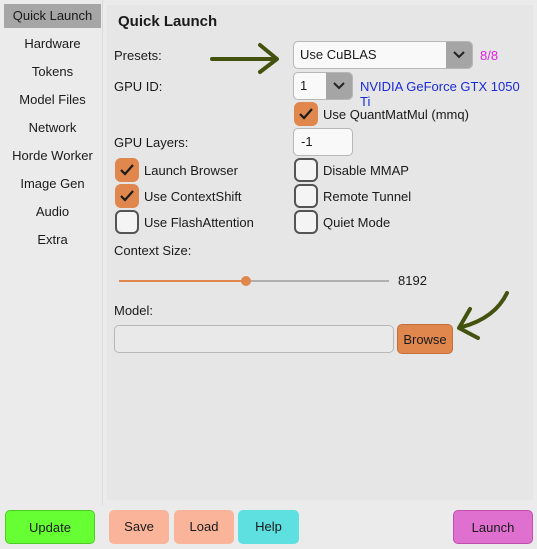 The image size is (537, 549). Describe the element at coordinates (357, 222) in the screenshot. I see `quiet-mode-label: Quiet Mode` at that location.